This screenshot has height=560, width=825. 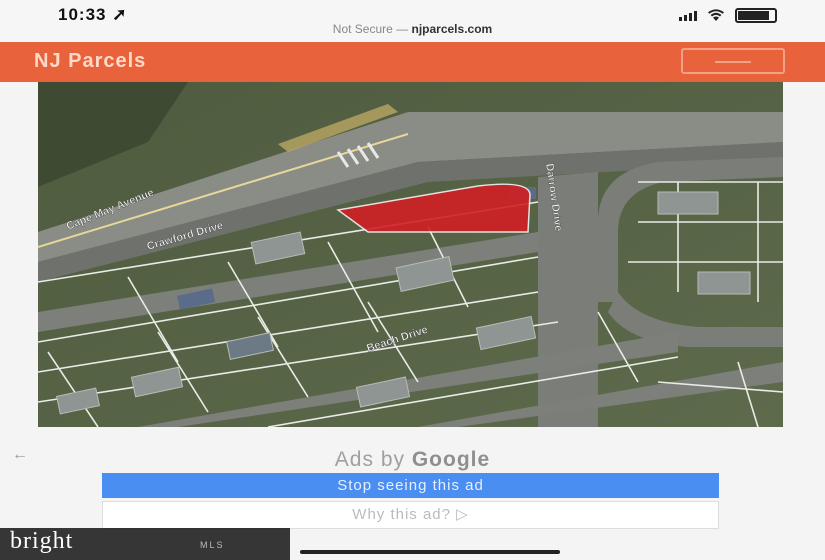 I want to click on menu-icon, so click(x=733, y=62).